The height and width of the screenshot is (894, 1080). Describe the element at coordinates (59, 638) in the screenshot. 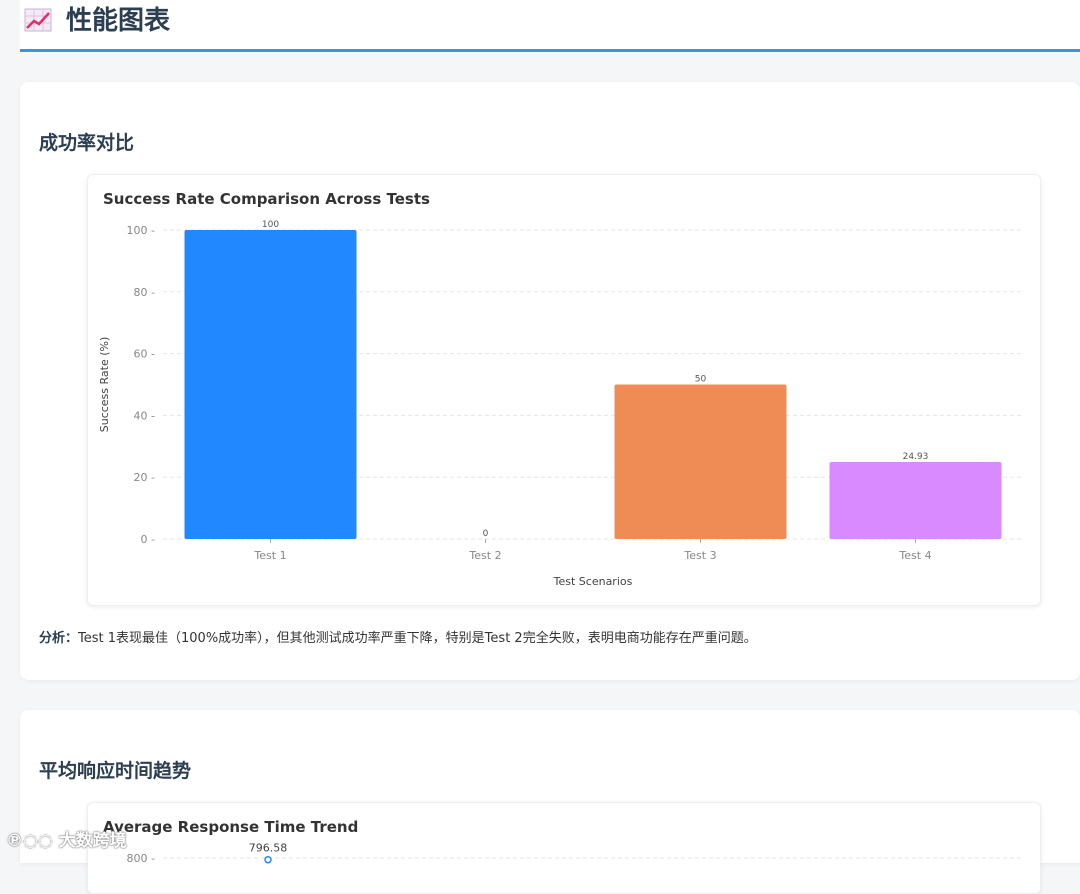

I see `analysis-label: 分析：` at that location.